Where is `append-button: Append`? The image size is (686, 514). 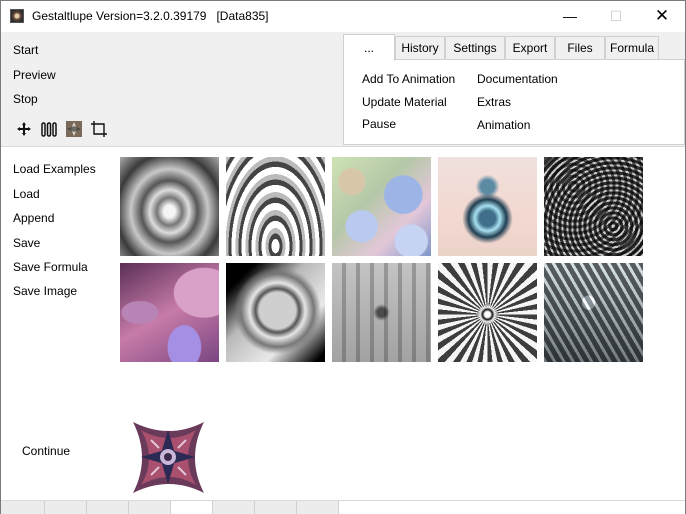
append-button: Append is located at coordinates (33, 218).